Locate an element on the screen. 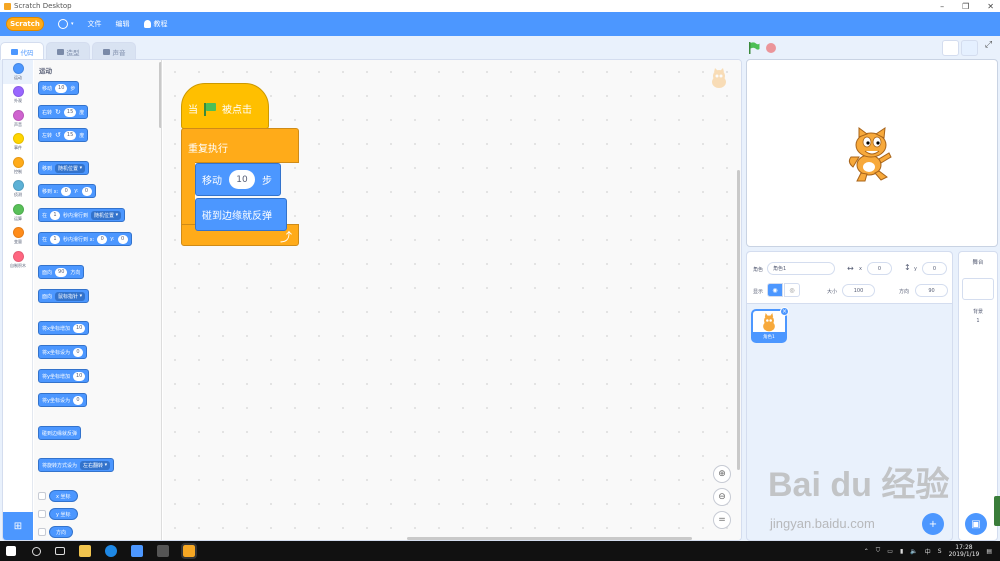 Image resolution: width=1000 pixels, height=561 pixels. category-operators: 运算 is located at coordinates (18, 213).